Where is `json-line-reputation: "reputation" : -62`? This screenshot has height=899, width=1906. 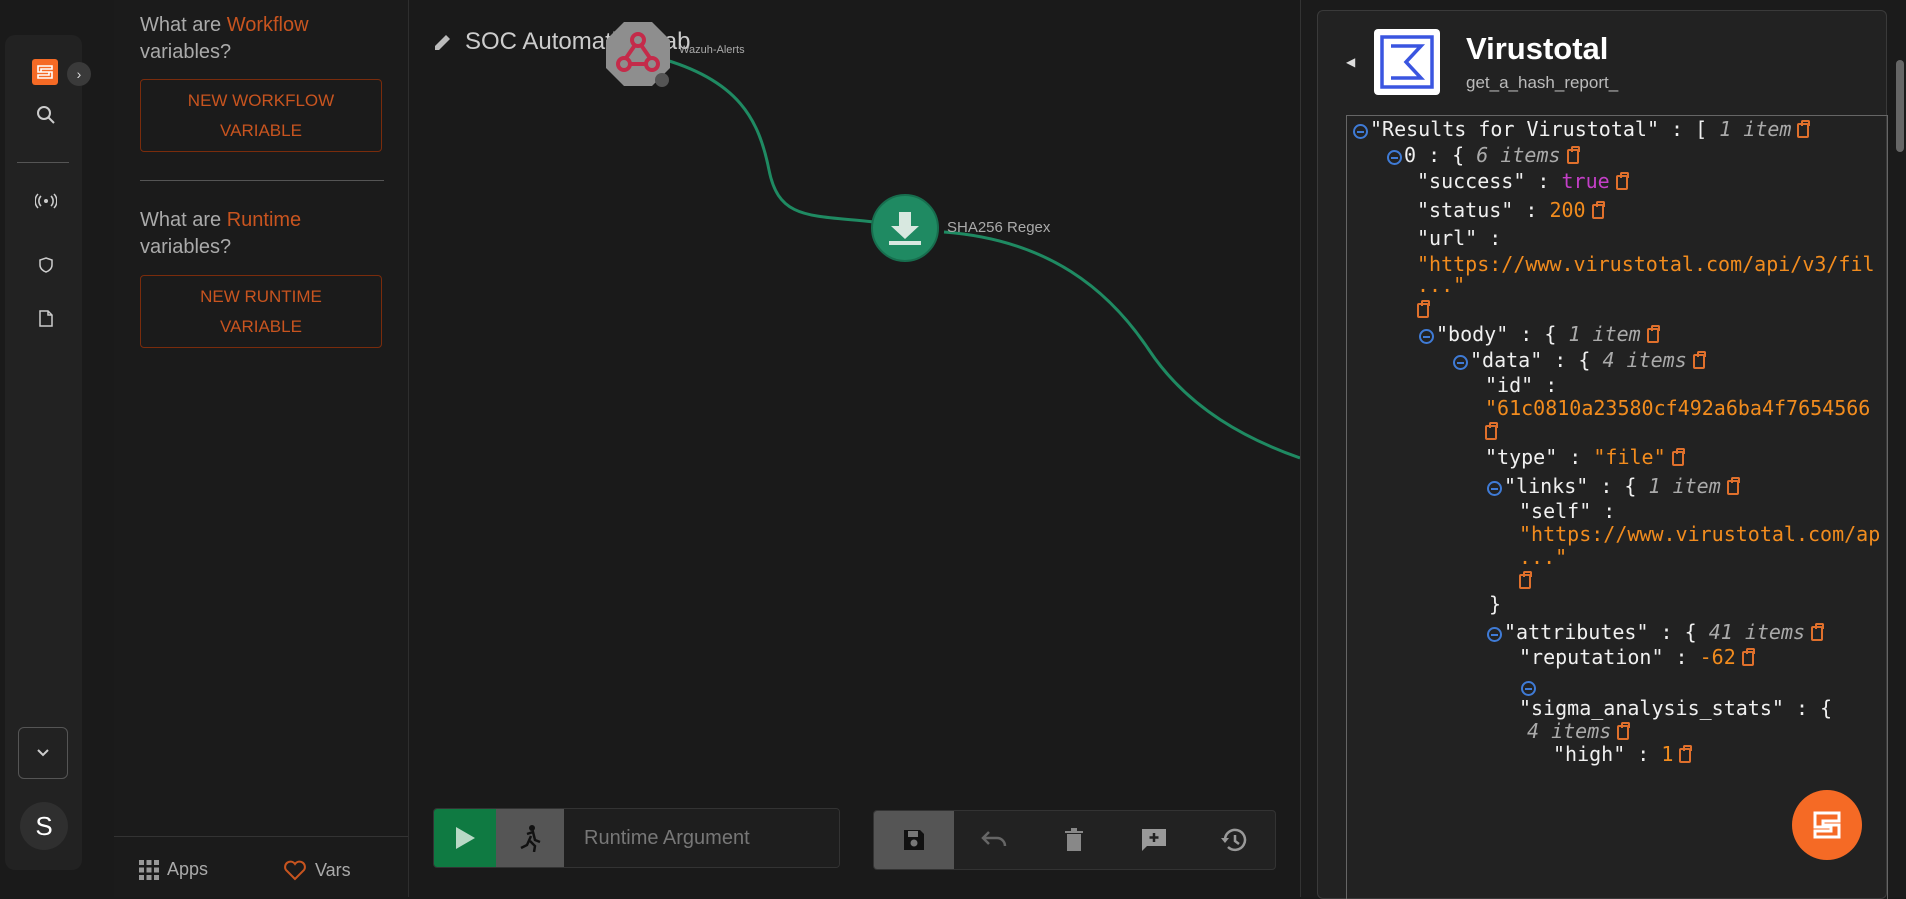
json-line-reputation: "reputation" : -62 is located at coordinates (1637, 657).